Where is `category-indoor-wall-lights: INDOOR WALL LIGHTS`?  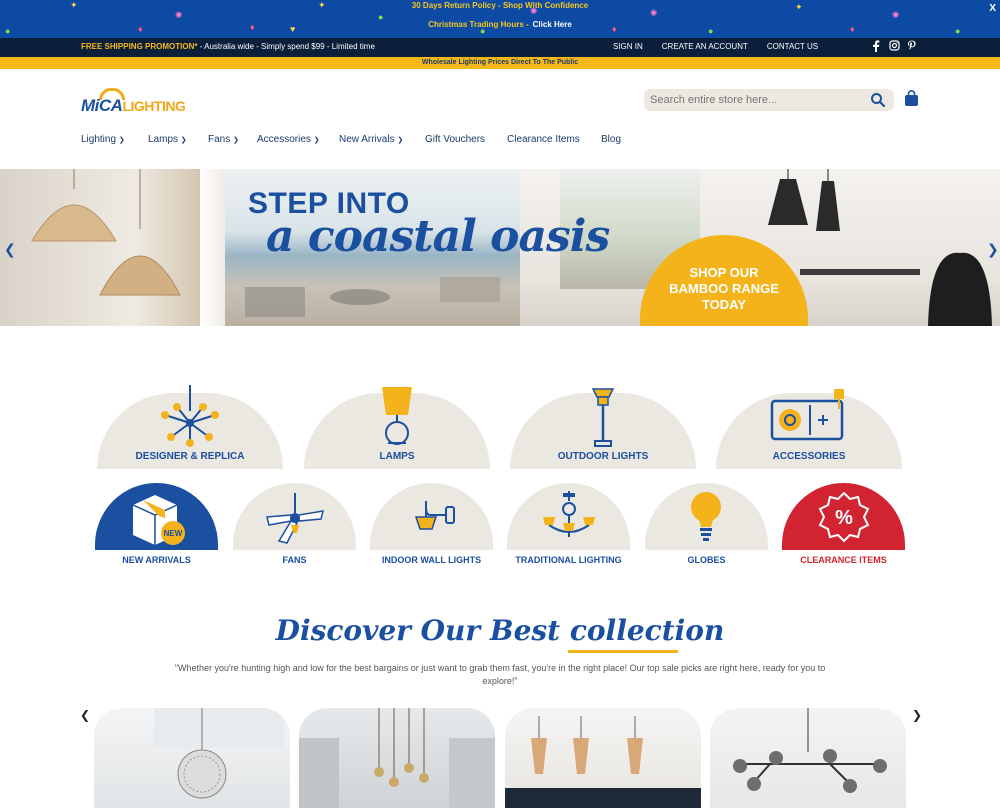 category-indoor-wall-lights: INDOOR WALL LIGHTS is located at coordinates (431, 525).